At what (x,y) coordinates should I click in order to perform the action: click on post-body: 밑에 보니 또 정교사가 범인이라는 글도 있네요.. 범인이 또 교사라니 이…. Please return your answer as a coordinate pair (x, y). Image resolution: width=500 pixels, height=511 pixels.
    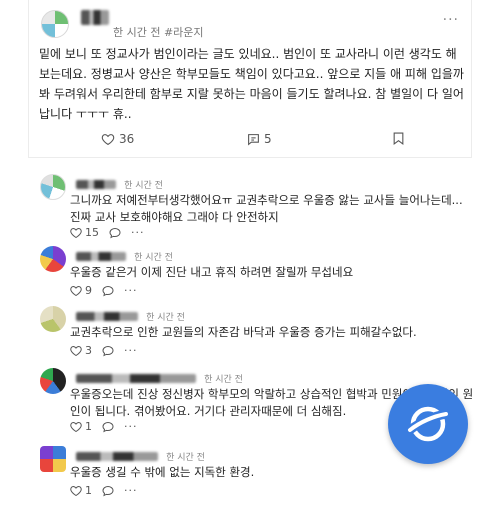
    Looking at the image, I should click on (251, 84).